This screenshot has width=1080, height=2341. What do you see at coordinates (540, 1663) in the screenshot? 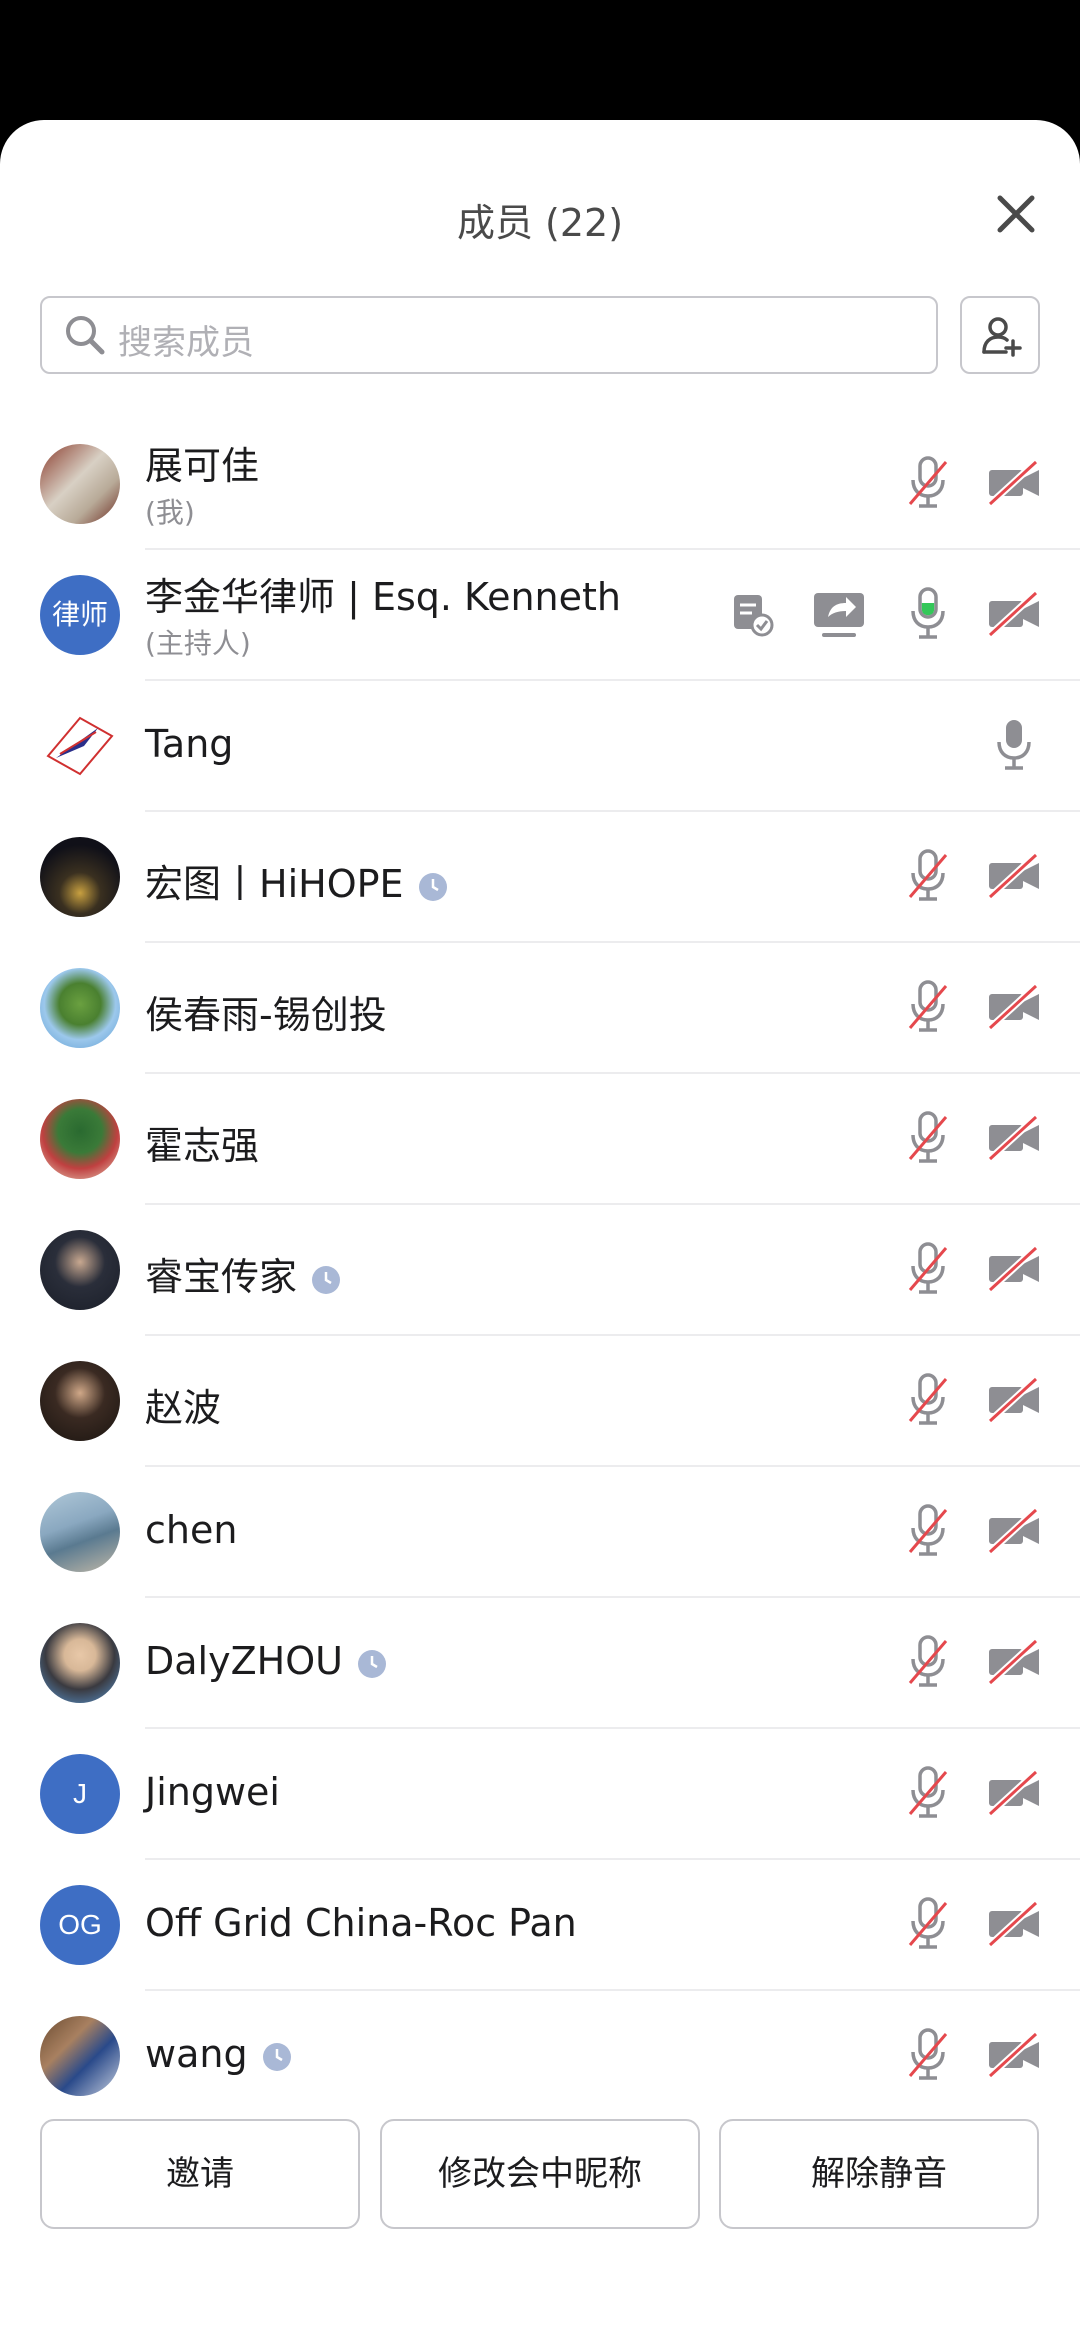
I see `member-row: DalyZHOU` at bounding box center [540, 1663].